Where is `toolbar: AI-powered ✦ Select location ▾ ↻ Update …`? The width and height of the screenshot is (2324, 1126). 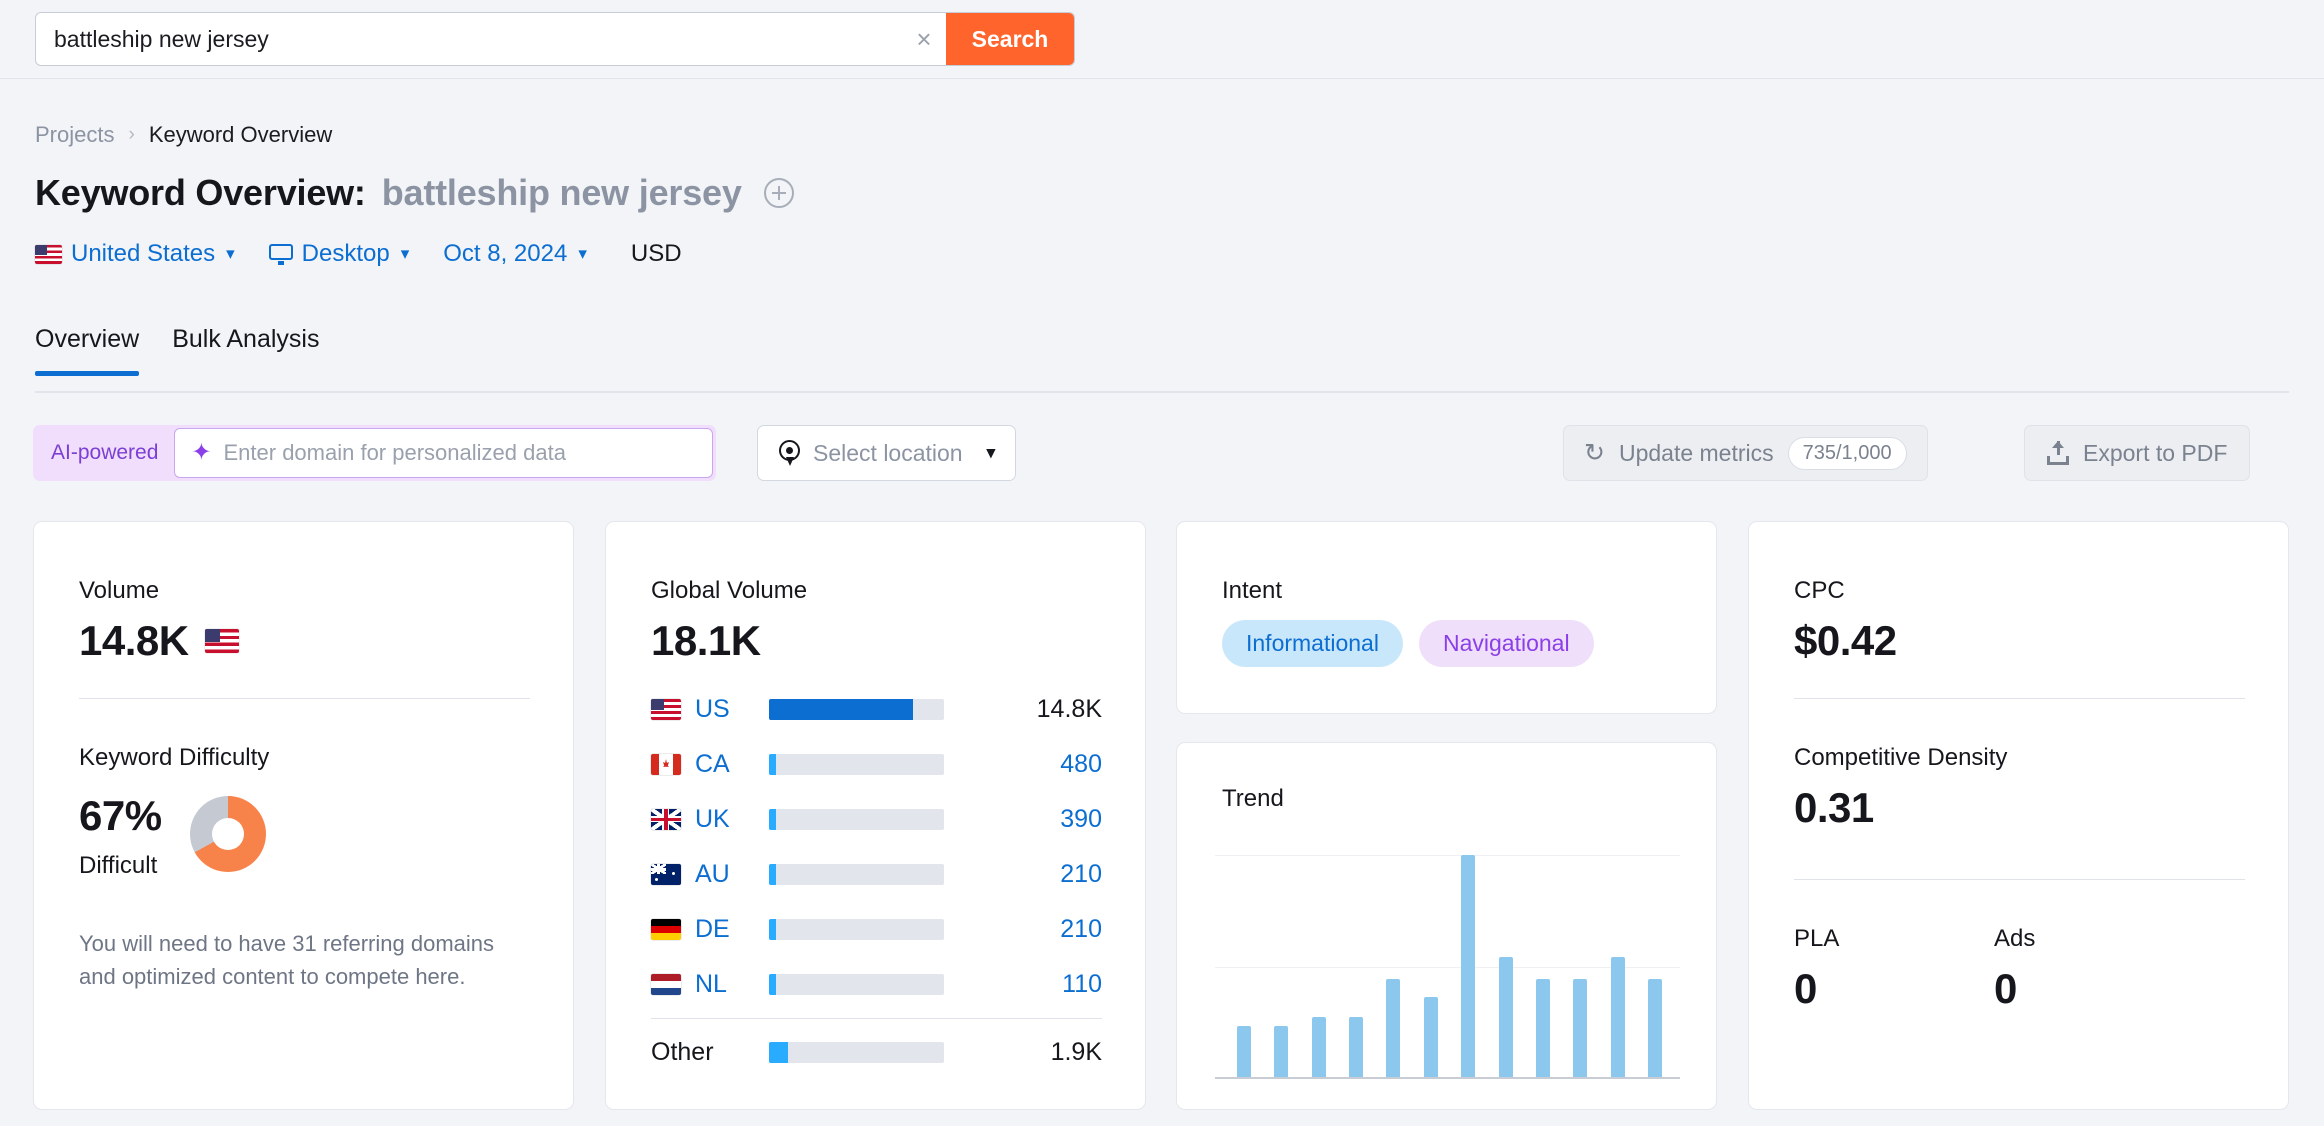
toolbar: AI-powered ✦ Select location ▾ ↻ Update … is located at coordinates (1162, 456).